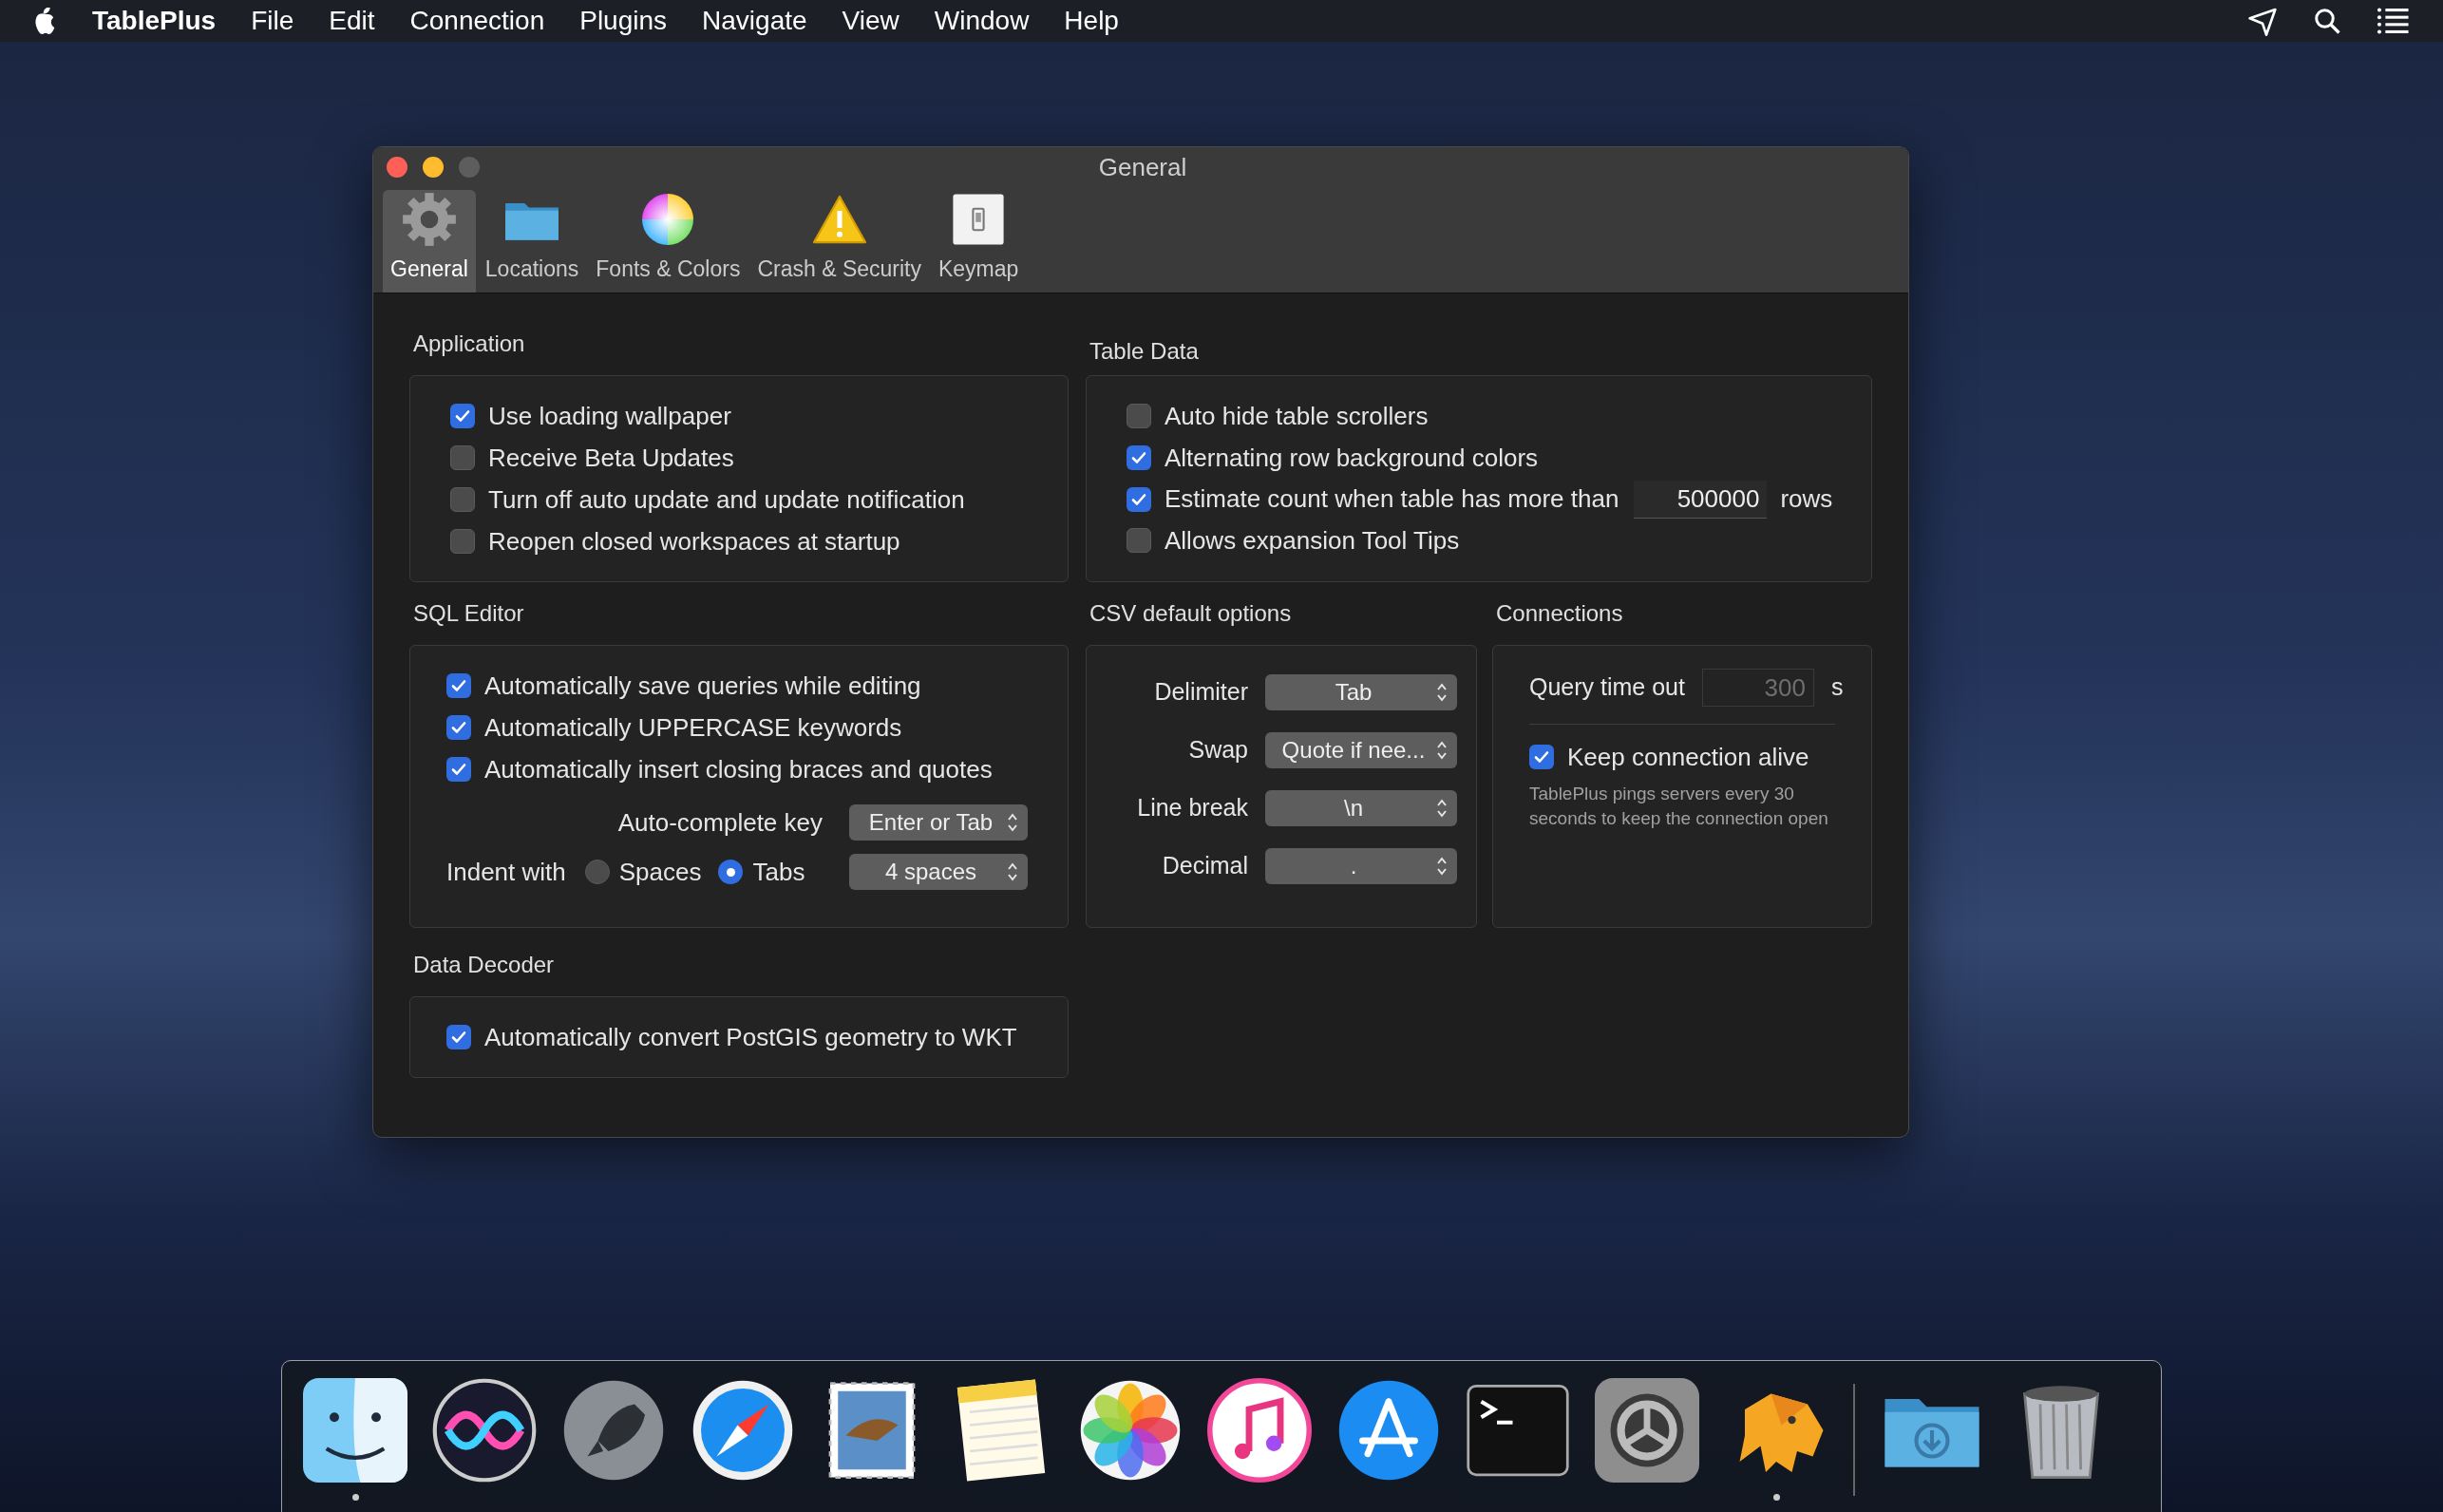 This screenshot has height=1512, width=2443. What do you see at coordinates (1837, 688) in the screenshot?
I see `unit-label: s` at bounding box center [1837, 688].